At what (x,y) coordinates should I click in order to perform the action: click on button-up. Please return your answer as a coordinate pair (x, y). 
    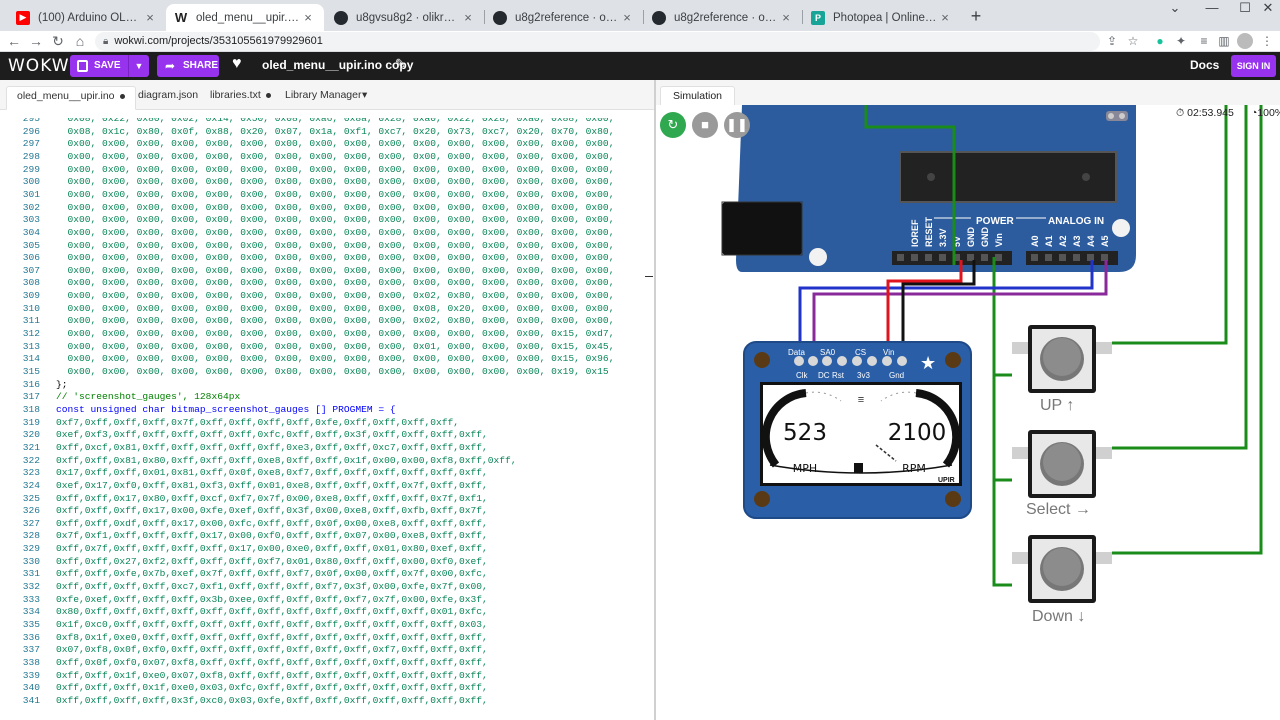
    Looking at the image, I should click on (1062, 359).